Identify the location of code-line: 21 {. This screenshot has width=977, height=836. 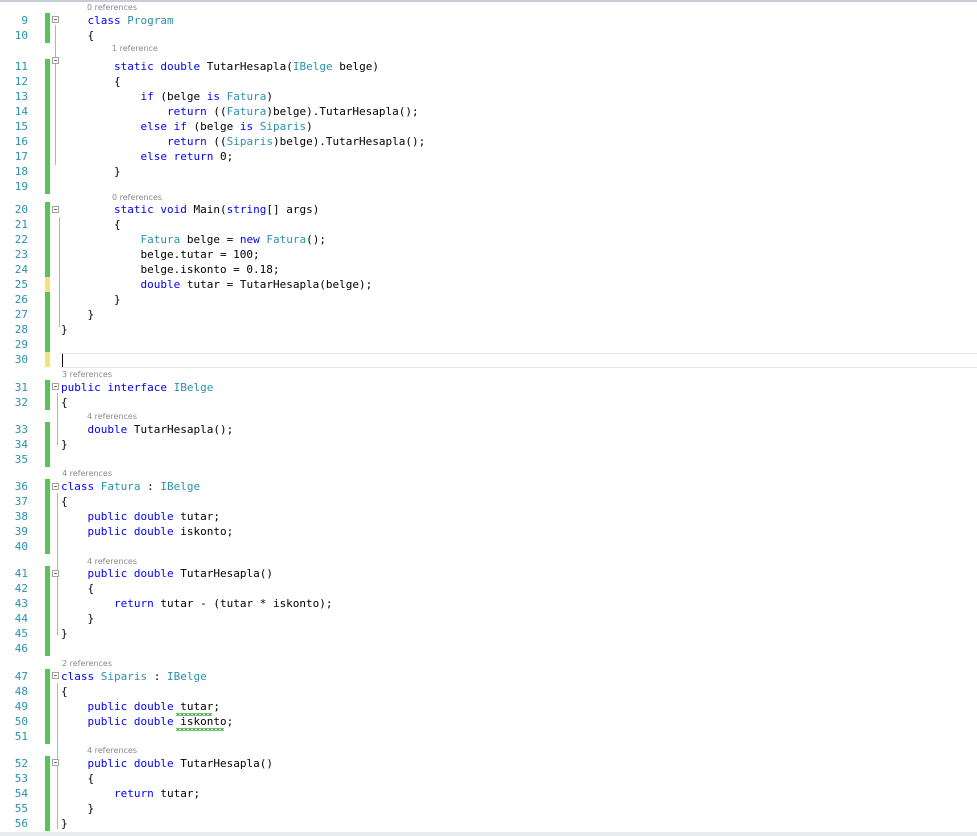
(488, 224).